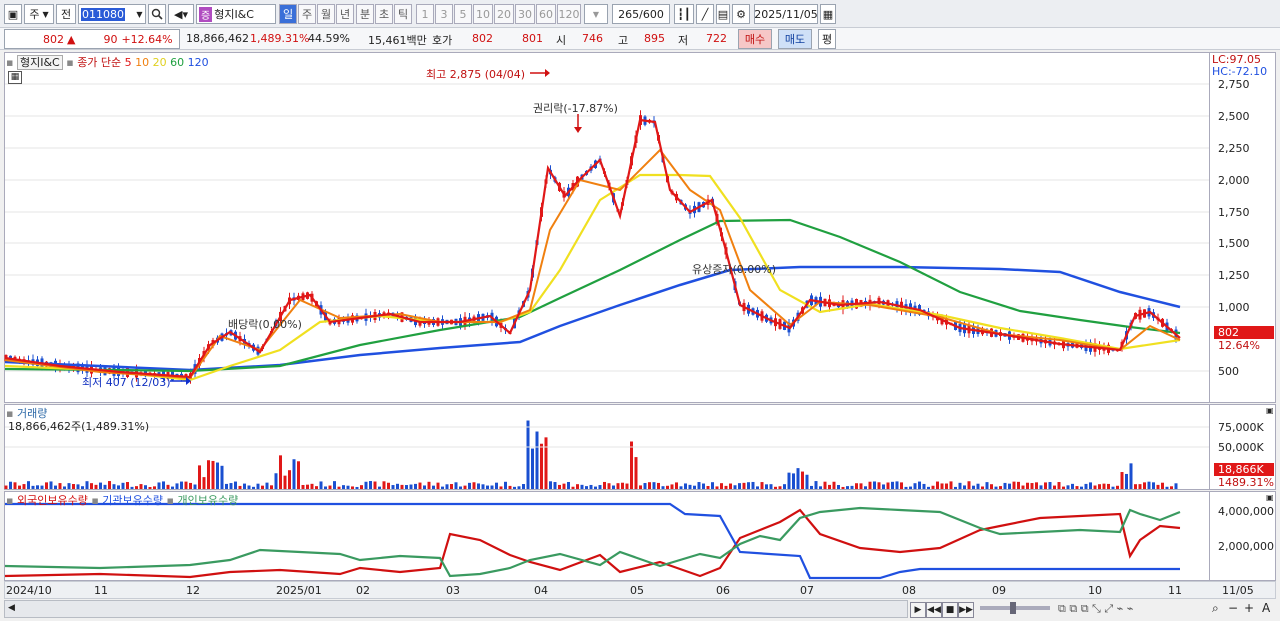  What do you see at coordinates (1233, 608) in the screenshot?
I see `zoom-out-icon: −` at bounding box center [1233, 608].